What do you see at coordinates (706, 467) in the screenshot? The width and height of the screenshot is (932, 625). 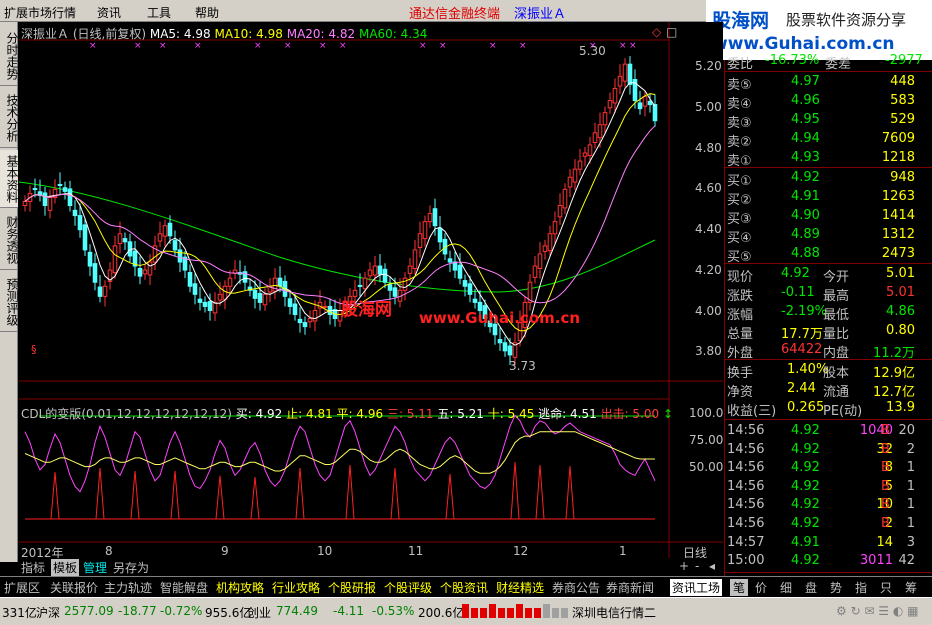 I see `ind-tick: 50.00` at bounding box center [706, 467].